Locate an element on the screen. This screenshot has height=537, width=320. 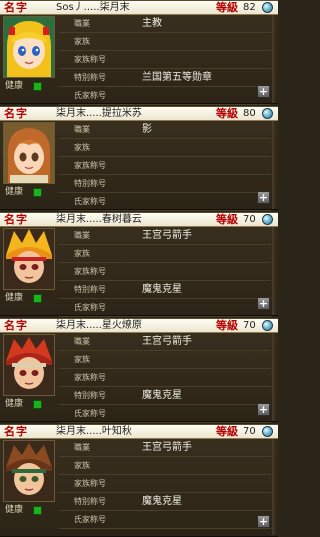
character-name: 柒月末.....提拉米苏 is located at coordinates (99, 113).